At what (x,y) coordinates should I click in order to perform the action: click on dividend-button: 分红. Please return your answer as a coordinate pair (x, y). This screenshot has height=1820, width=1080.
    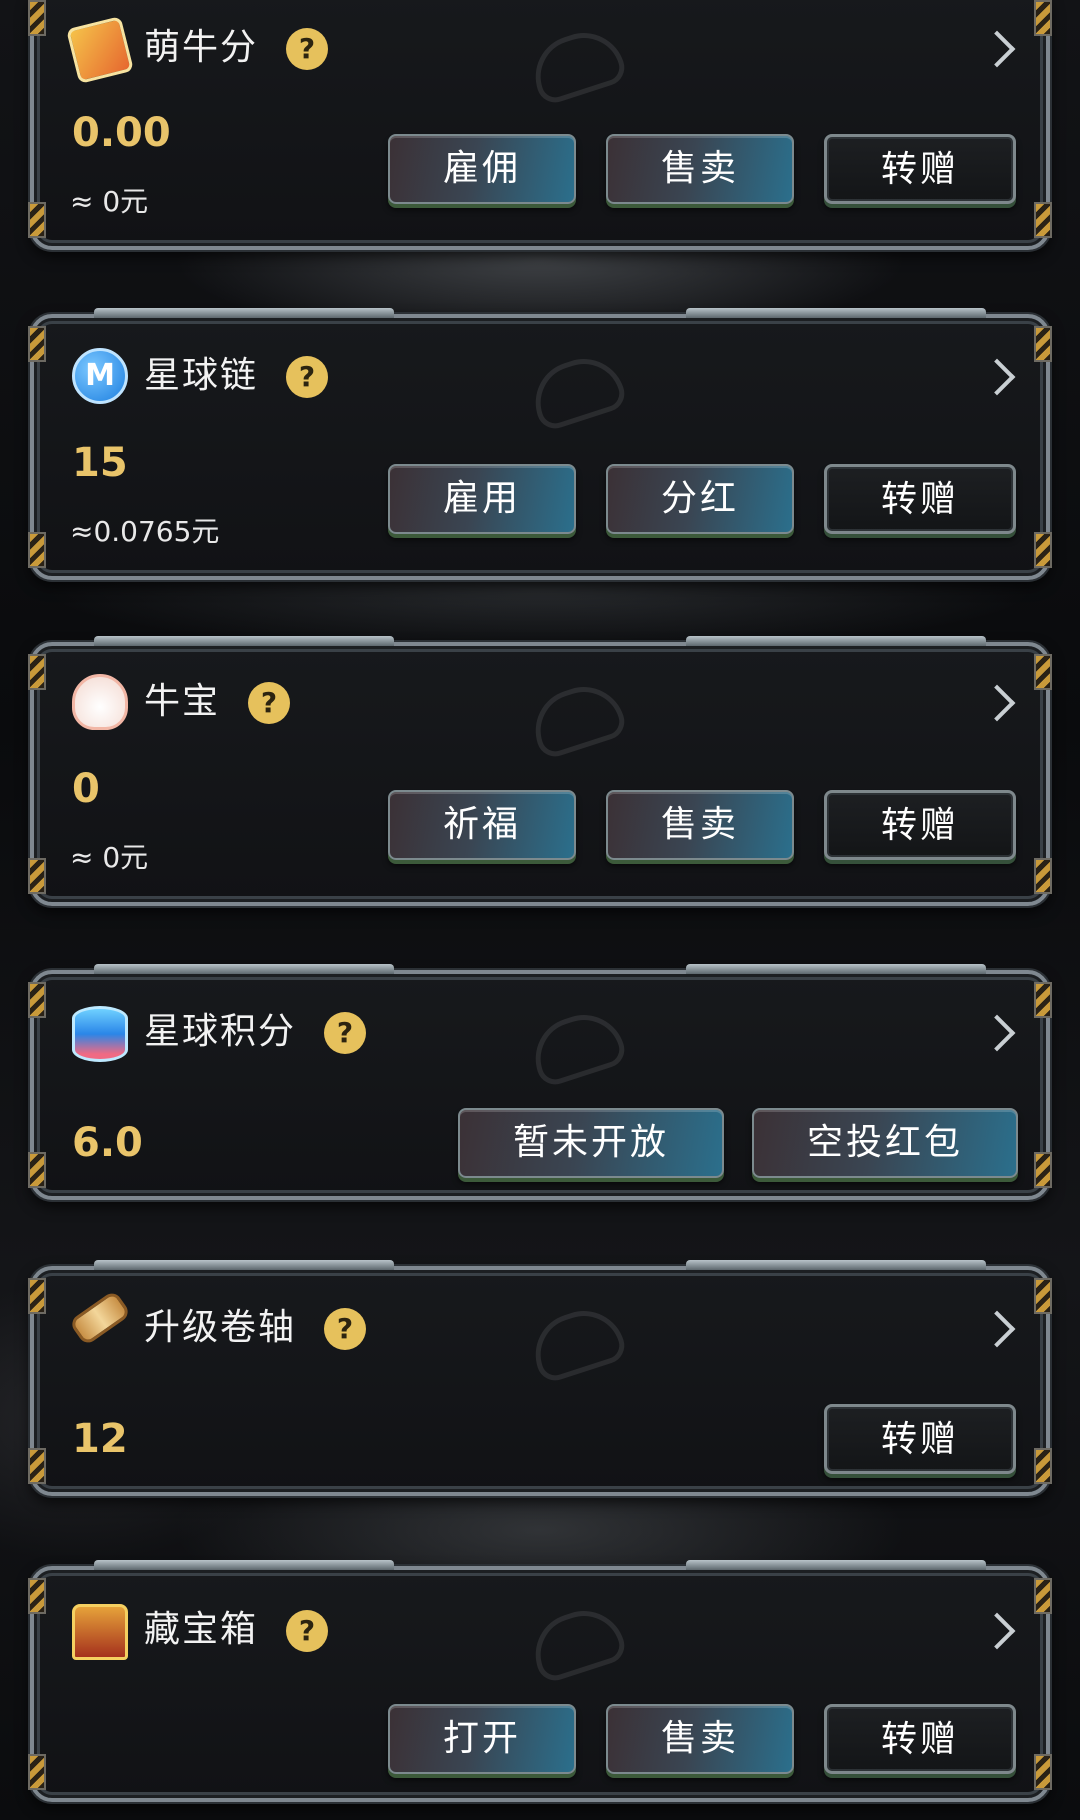
    Looking at the image, I should click on (700, 499).